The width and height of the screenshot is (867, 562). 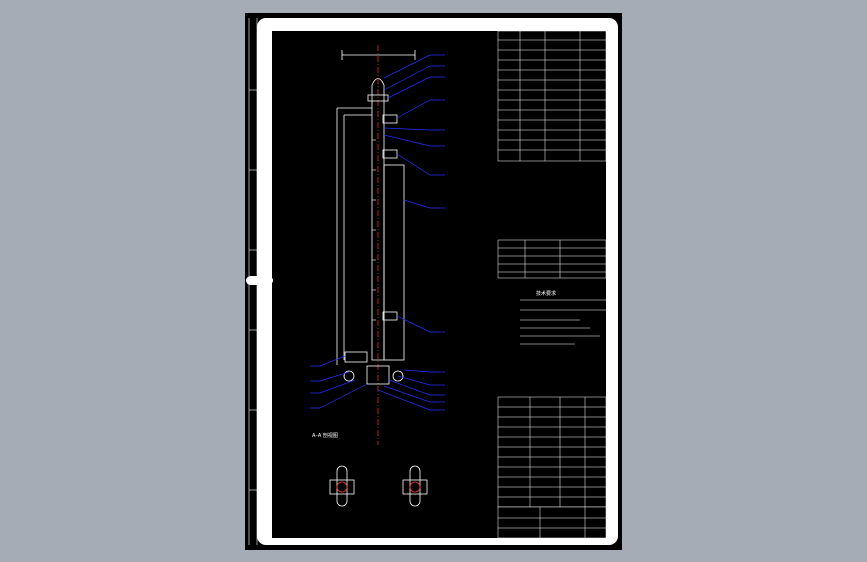 What do you see at coordinates (552, 96) in the screenshot?
I see `spec-table-top` at bounding box center [552, 96].